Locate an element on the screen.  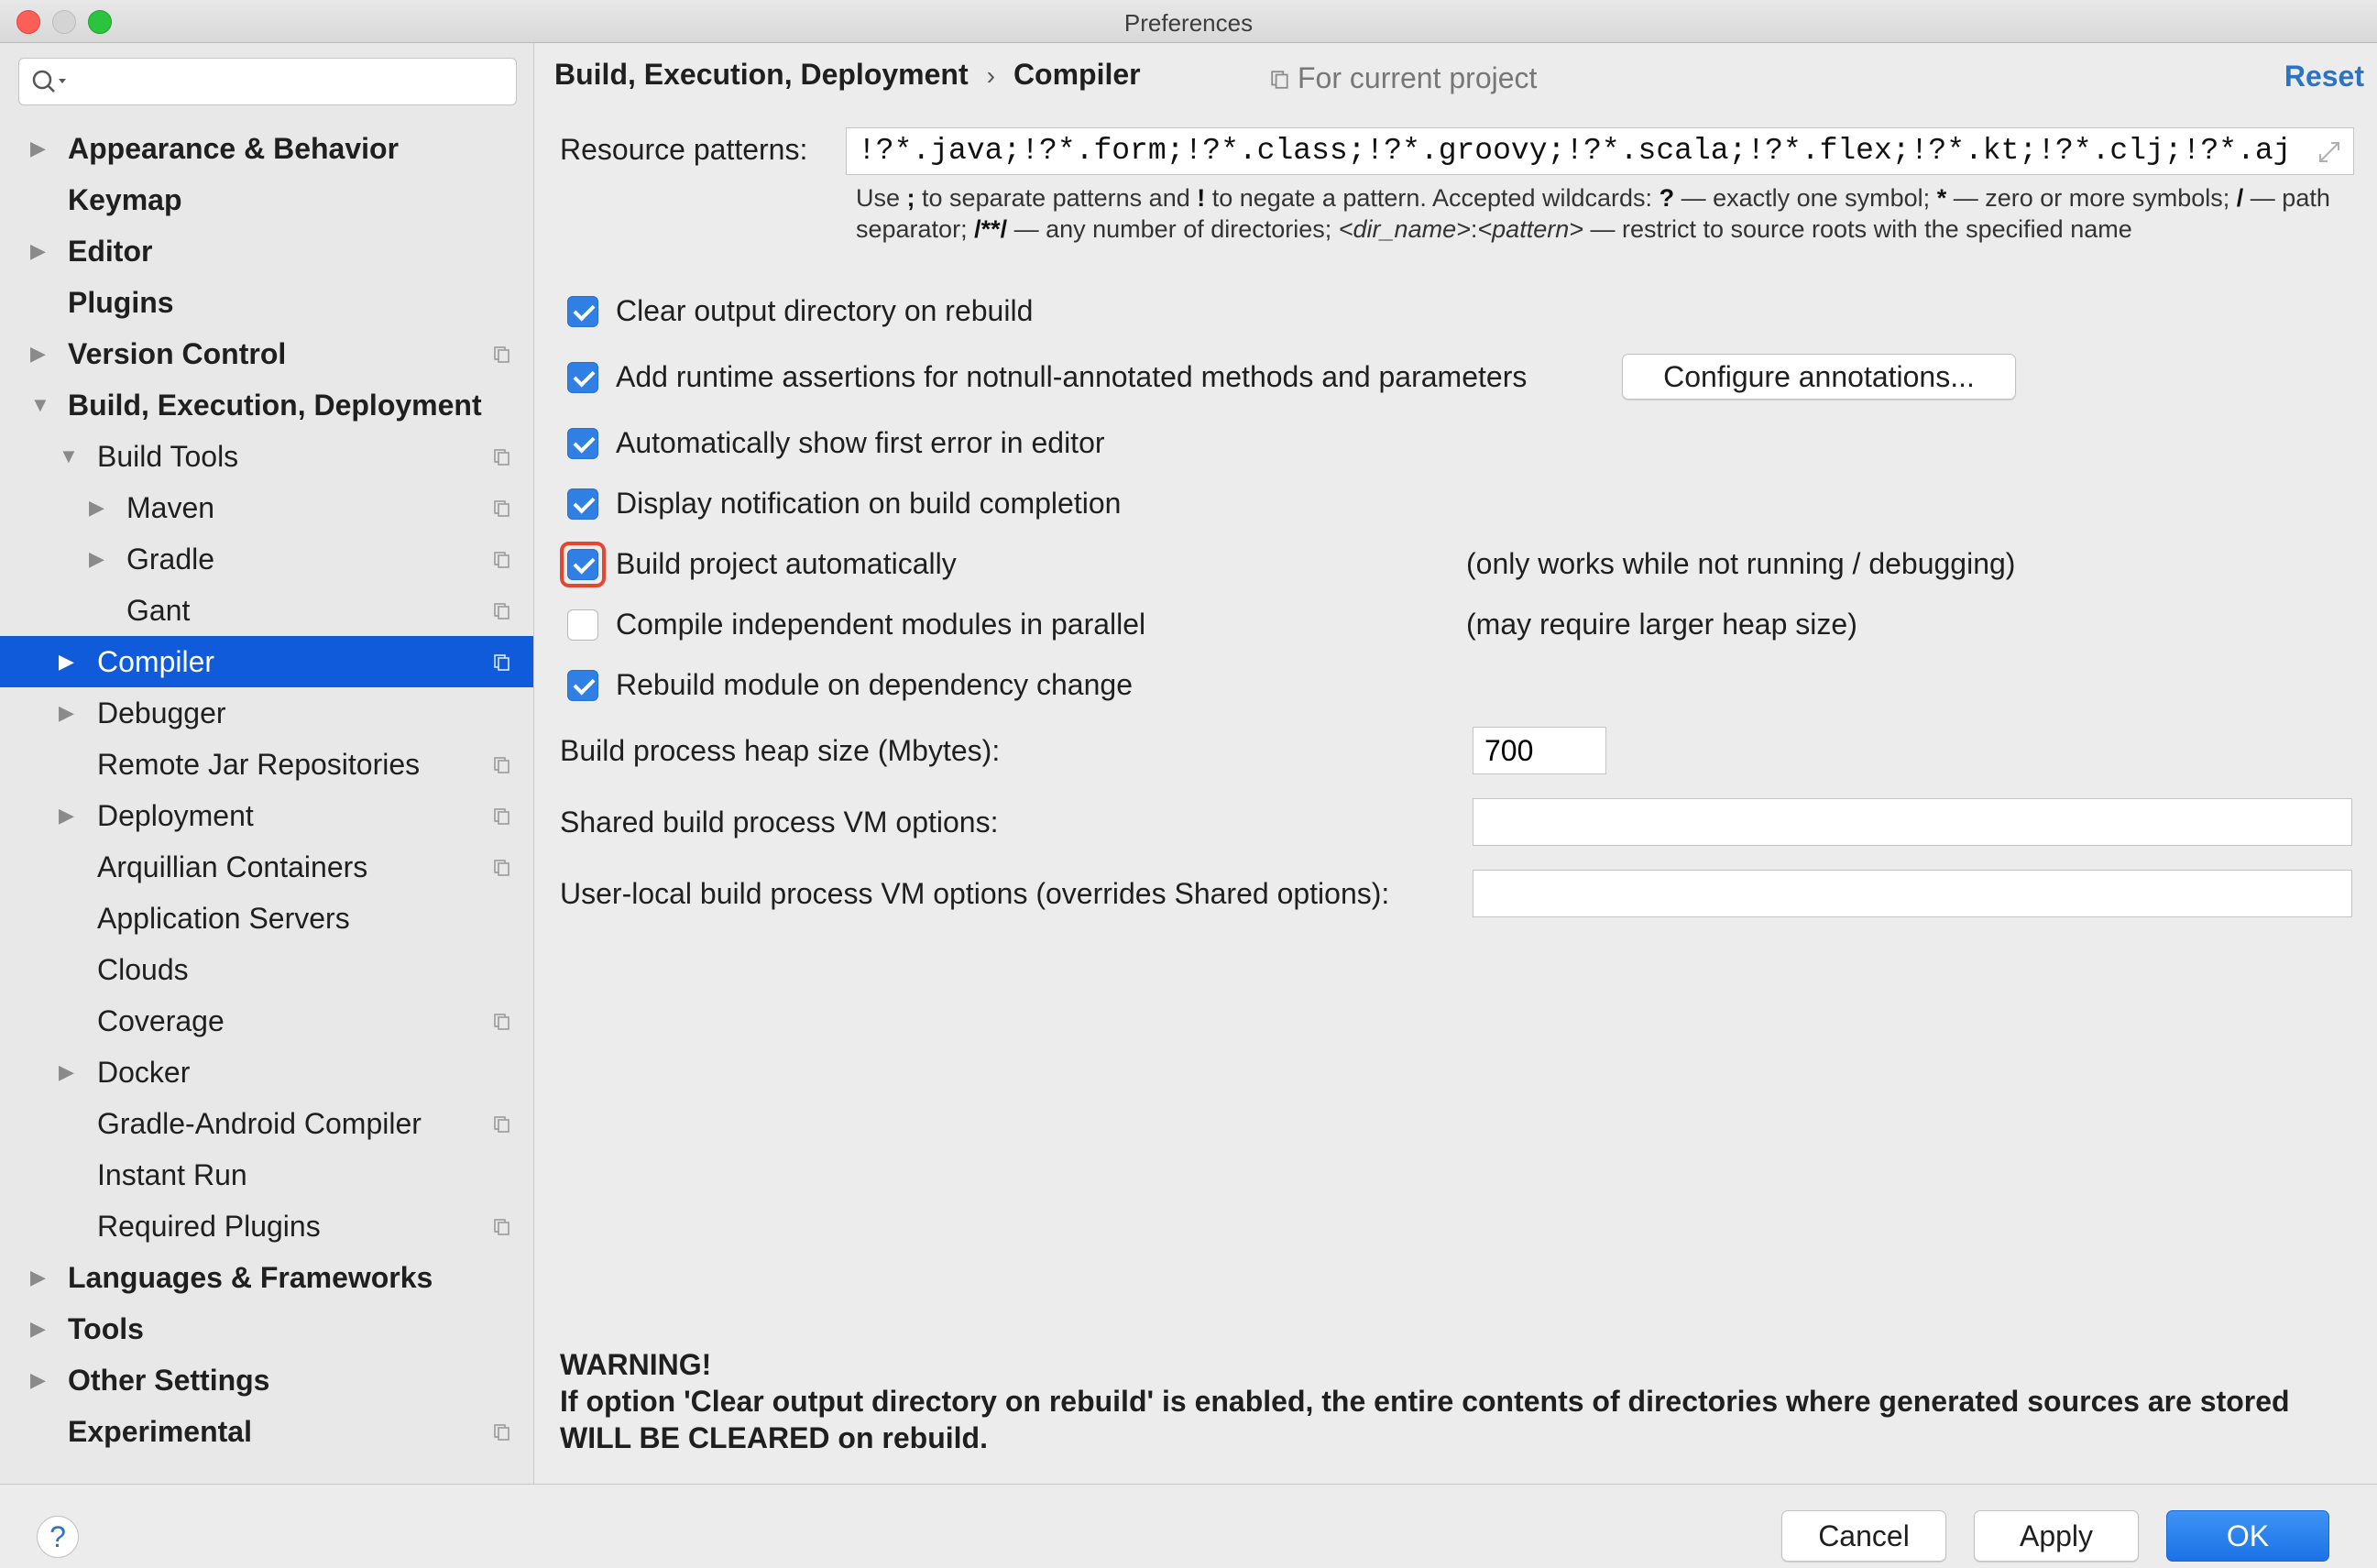
tree-item-label: Maven is located at coordinates (170, 507).